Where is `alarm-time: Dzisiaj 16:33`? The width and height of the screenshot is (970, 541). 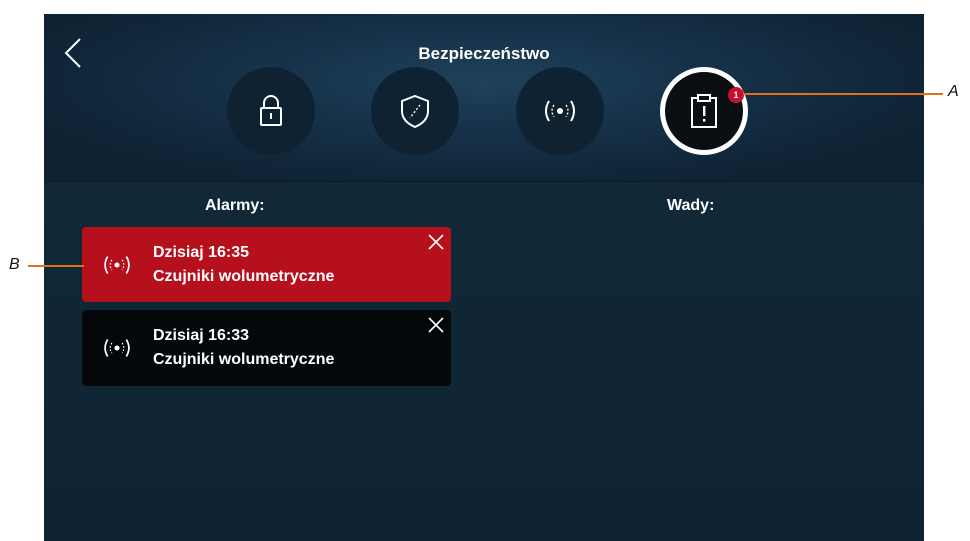 alarm-time: Dzisiaj 16:33 is located at coordinates (201, 335).